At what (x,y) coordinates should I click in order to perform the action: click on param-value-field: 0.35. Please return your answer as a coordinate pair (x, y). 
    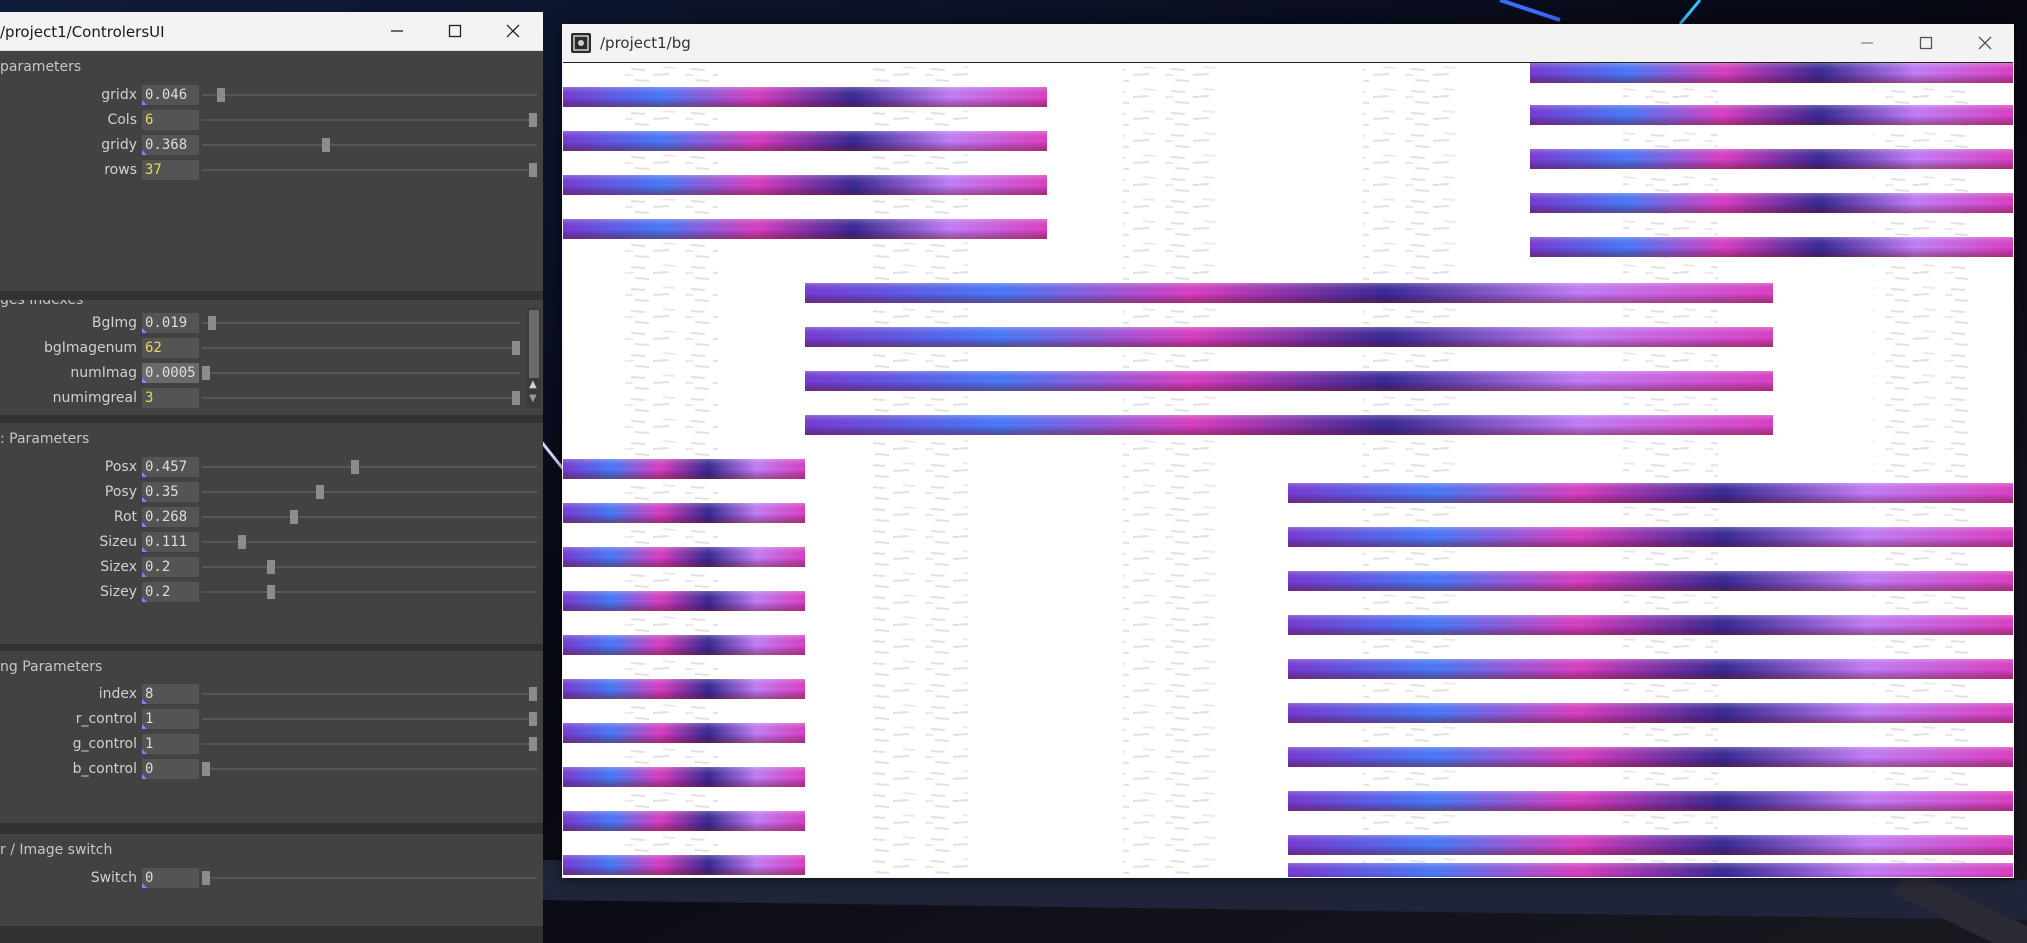
    Looking at the image, I should click on (170, 492).